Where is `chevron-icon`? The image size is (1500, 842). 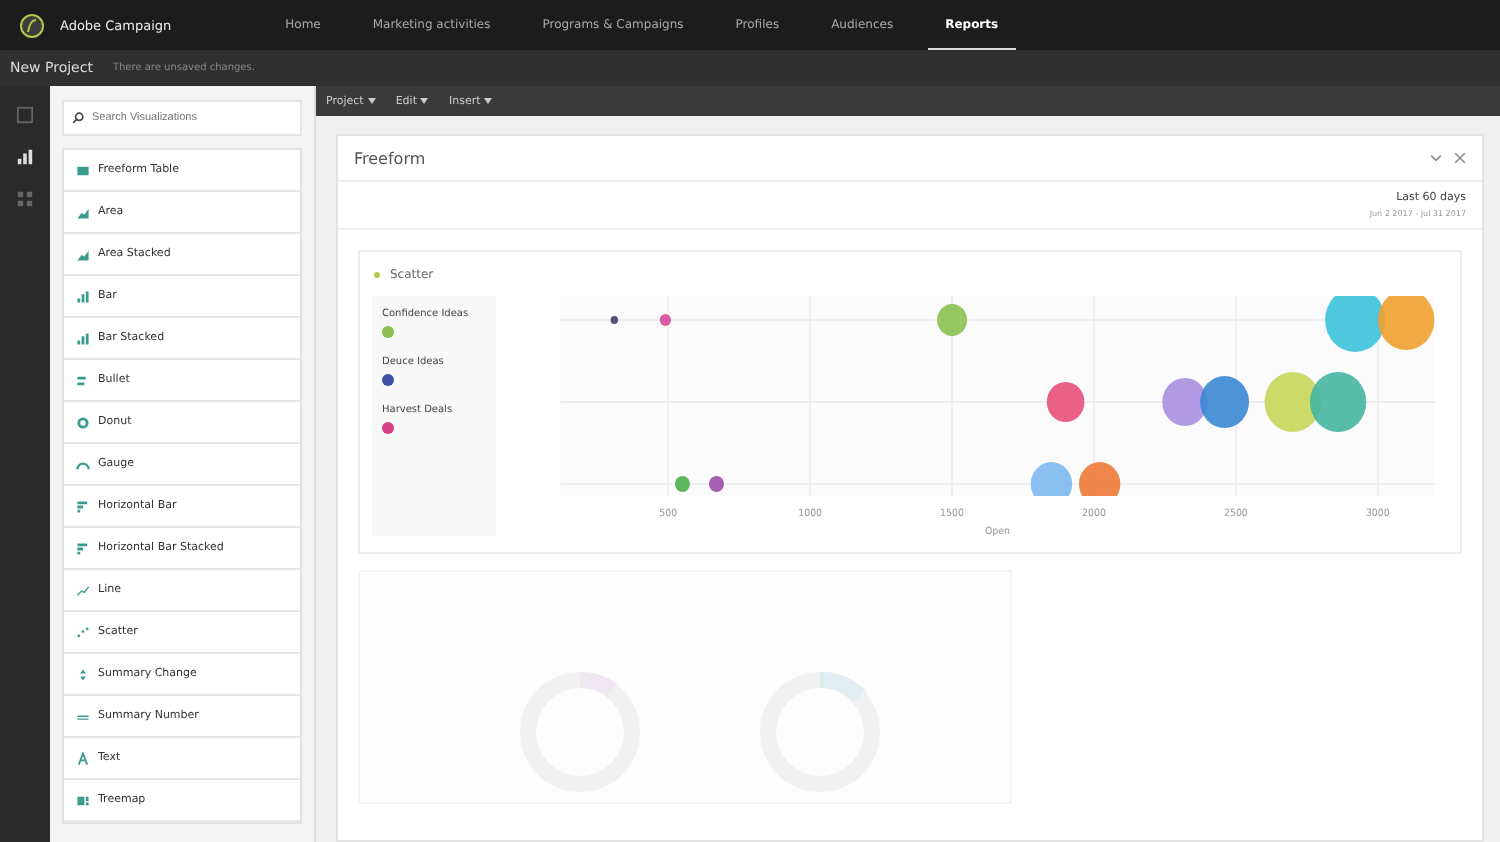
chevron-icon is located at coordinates (1436, 158).